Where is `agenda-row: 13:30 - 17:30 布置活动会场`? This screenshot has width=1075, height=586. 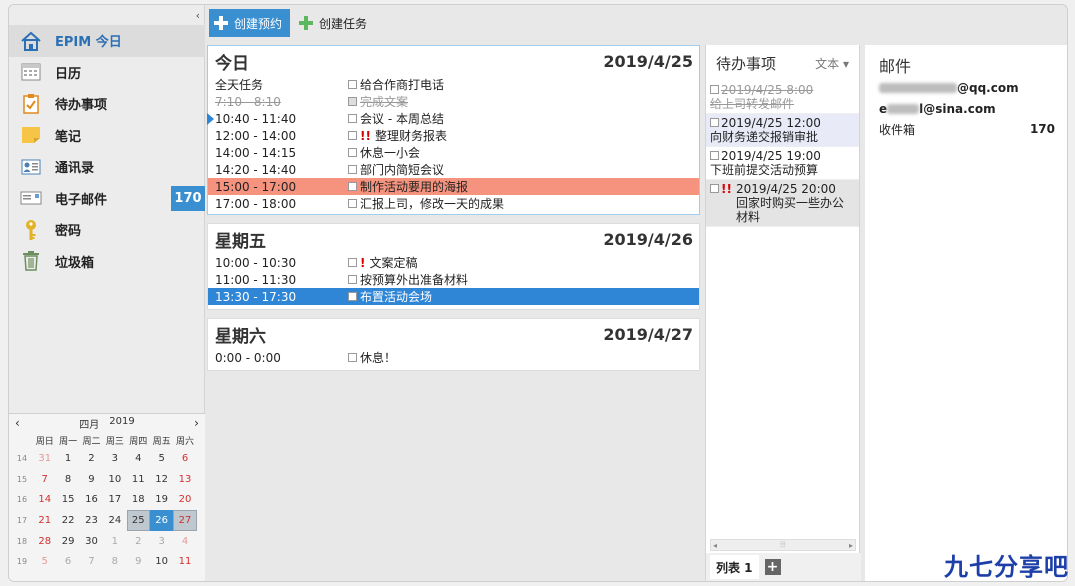
agenda-row: 13:30 - 17:30 布置活动会场 is located at coordinates (453, 296).